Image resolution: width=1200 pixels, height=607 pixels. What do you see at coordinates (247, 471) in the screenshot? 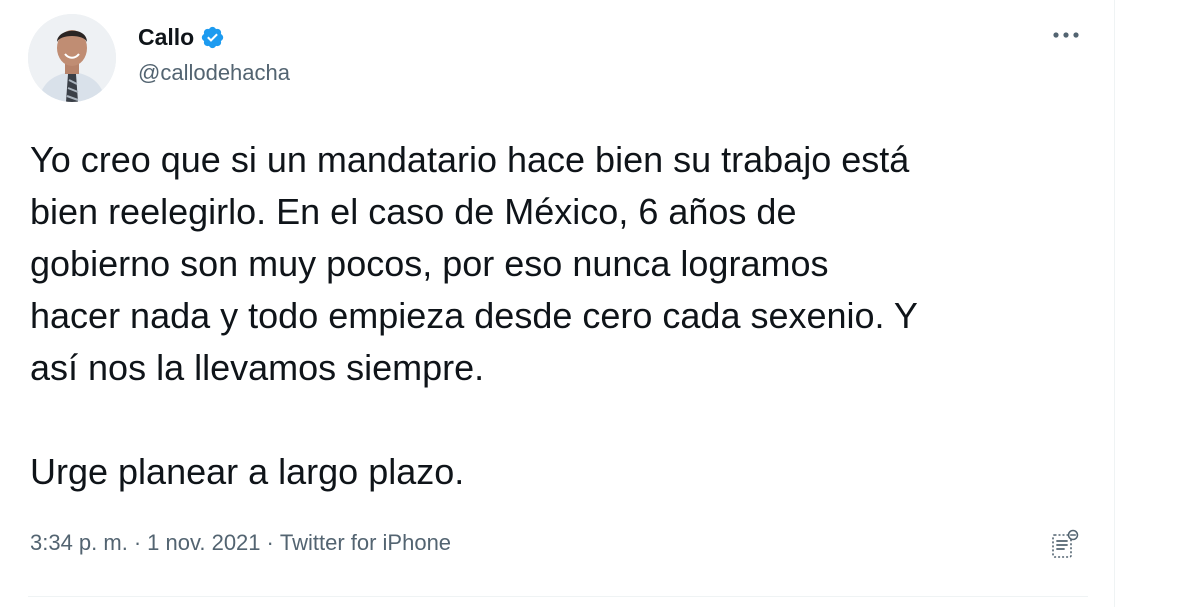
I see `tweet-paragraph-2: Urge planear a largo plazo.` at bounding box center [247, 471].